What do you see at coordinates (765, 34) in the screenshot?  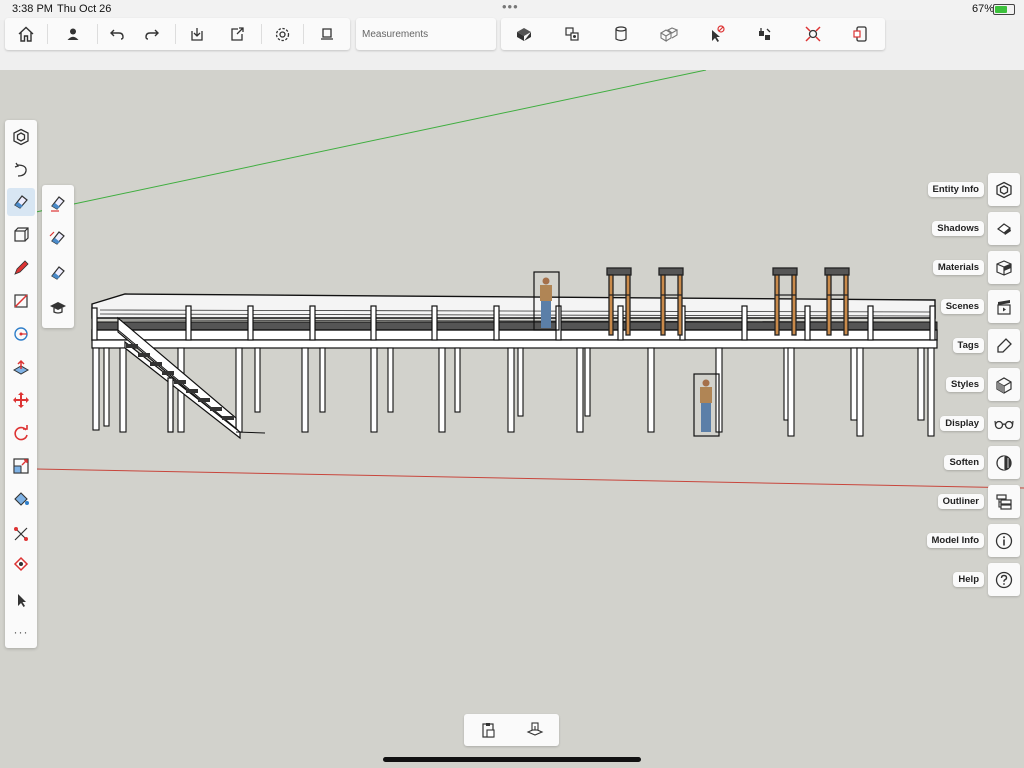 I see `solid-tools-button` at bounding box center [765, 34].